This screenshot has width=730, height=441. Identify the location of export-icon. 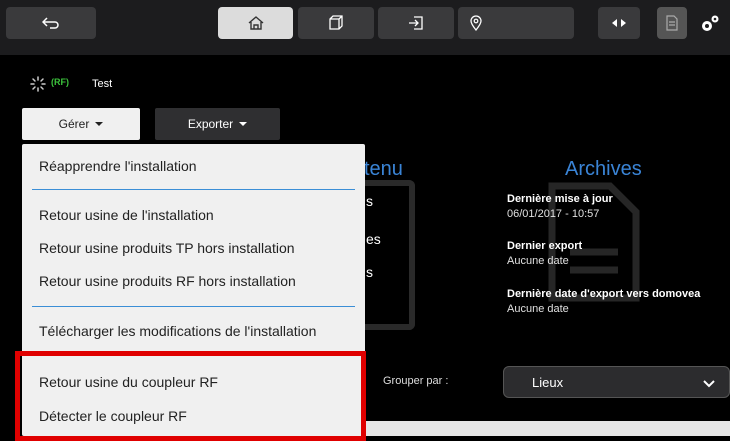
(416, 23).